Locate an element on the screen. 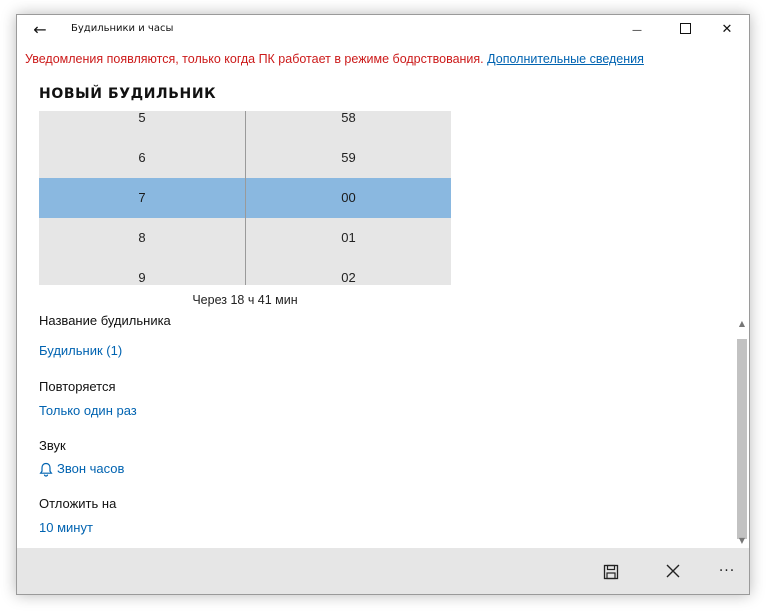  maximize-button is located at coordinates (685, 30).